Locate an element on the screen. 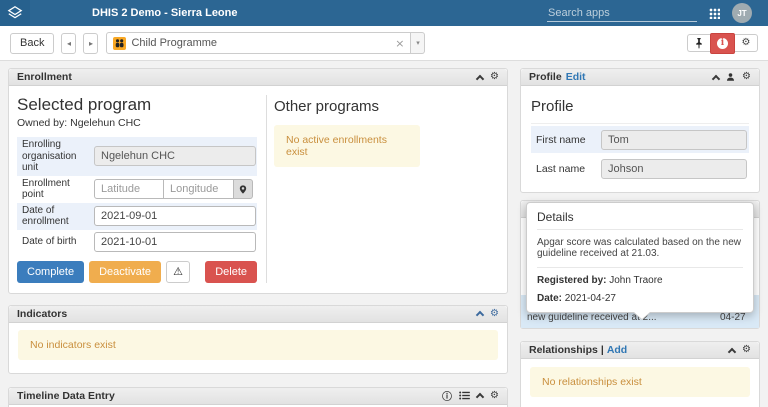 The height and width of the screenshot is (407, 768). org-unit-field is located at coordinates (175, 156).